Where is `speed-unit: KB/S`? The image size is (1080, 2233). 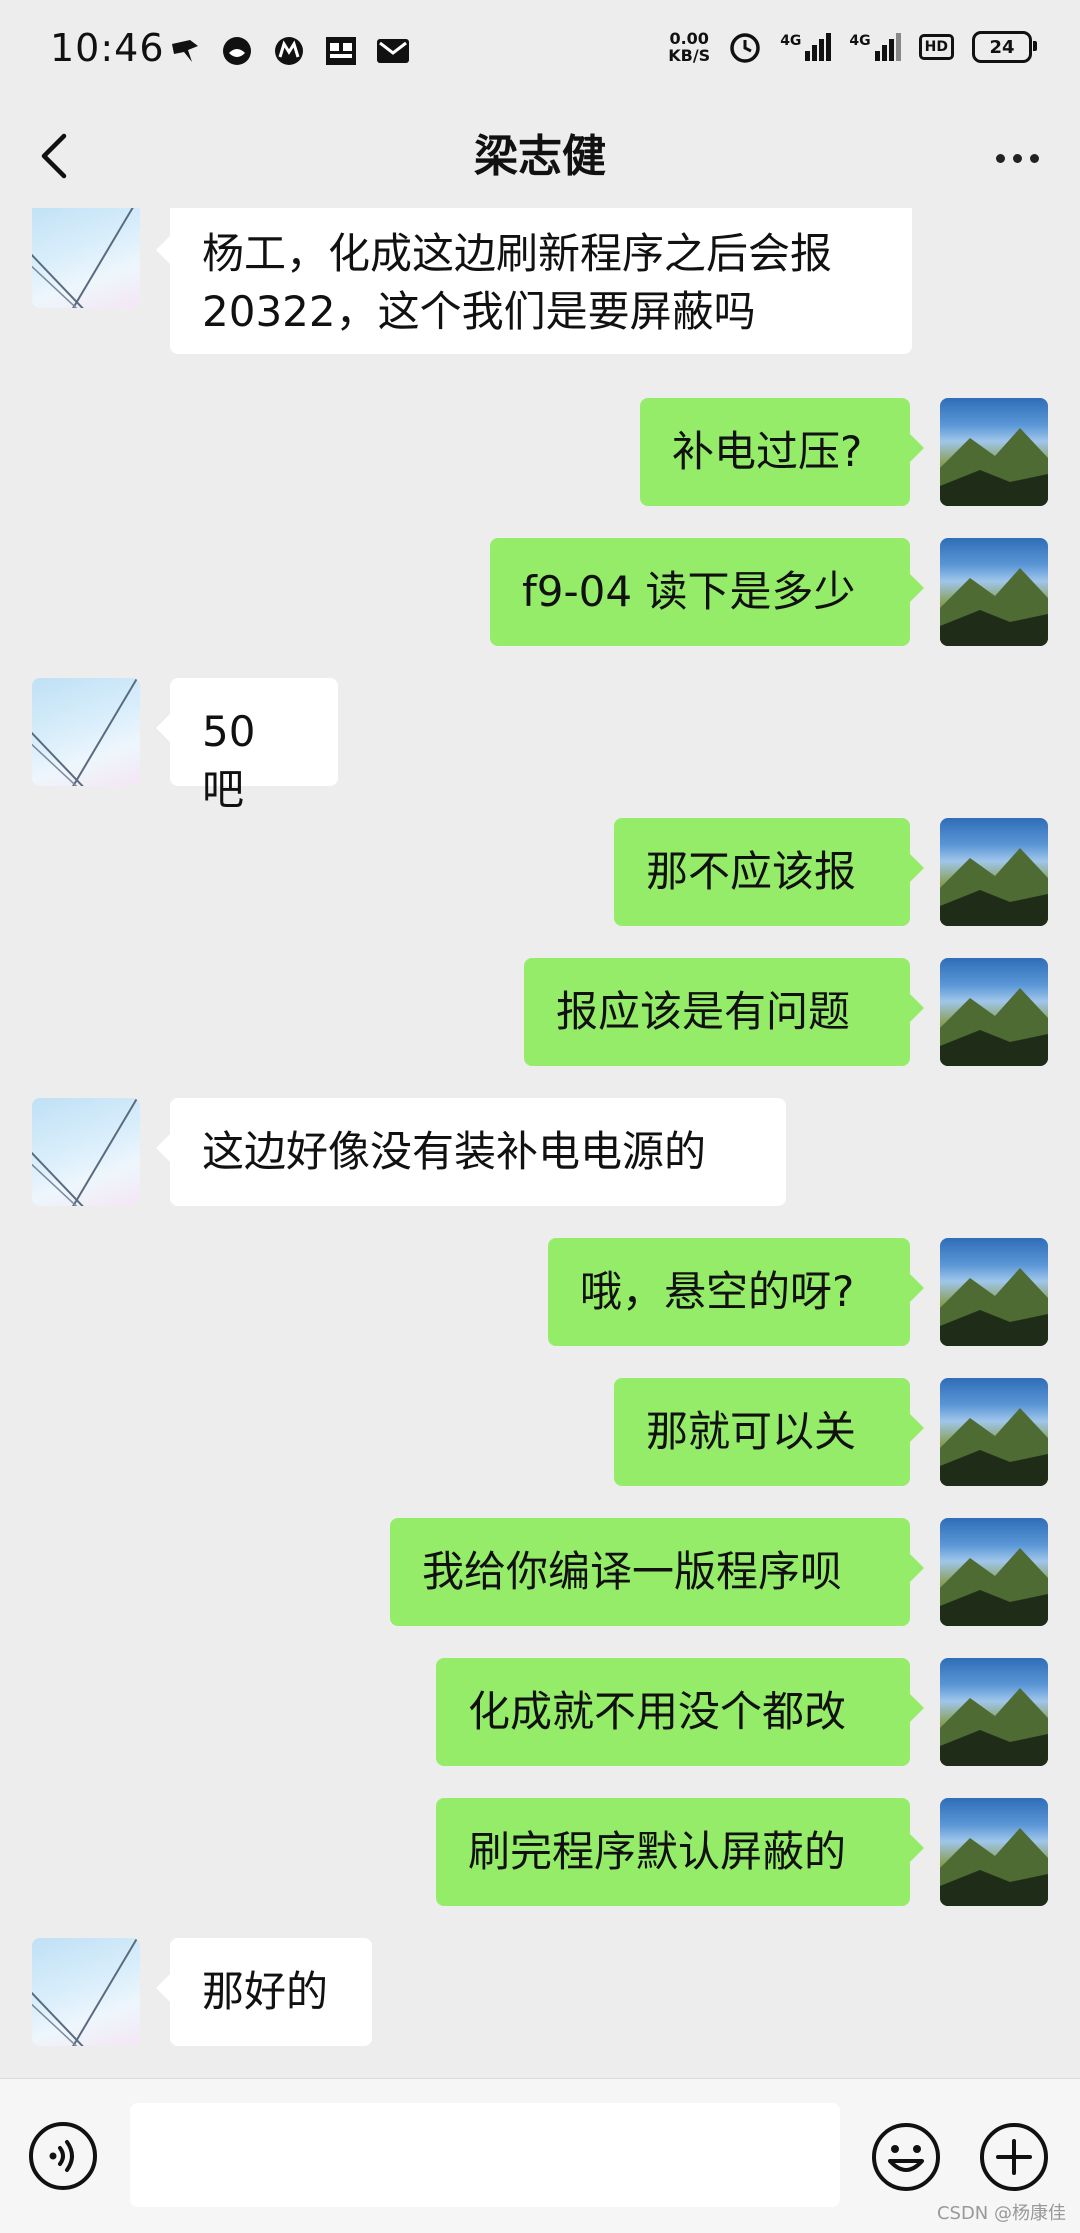
speed-unit: KB/S is located at coordinates (689, 55).